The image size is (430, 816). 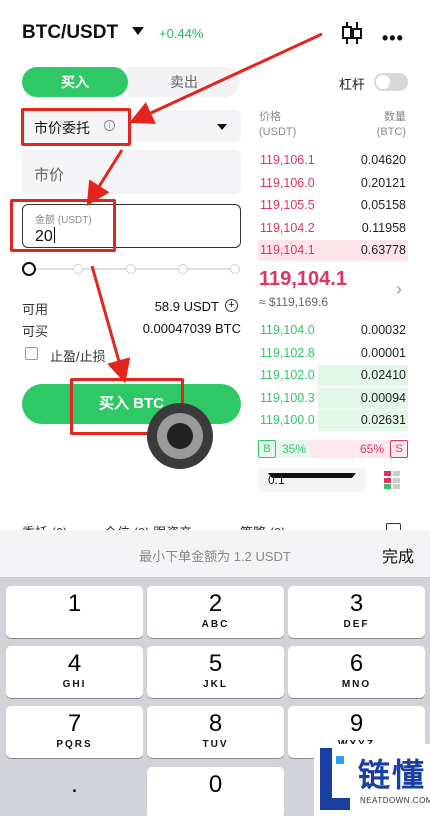 What do you see at coordinates (215, 32) in the screenshot?
I see `header: BTC/USDT +0.44% •••` at bounding box center [215, 32].